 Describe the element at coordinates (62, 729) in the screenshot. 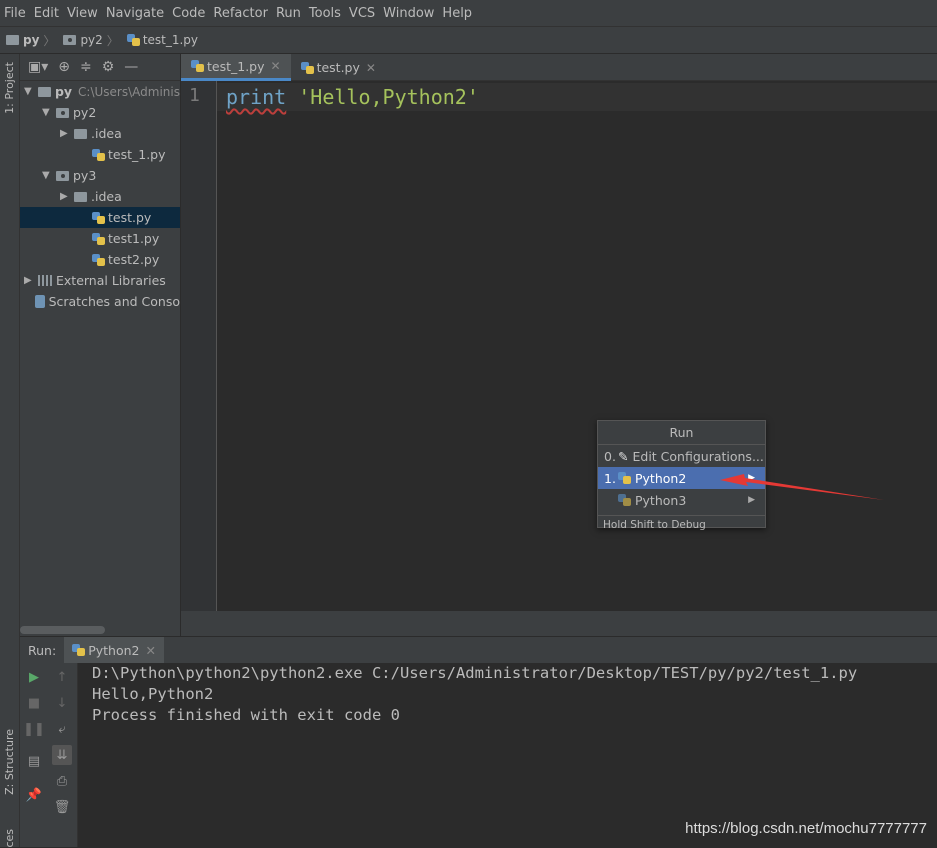

I see `soft-wrap-icon: ⤶` at that location.